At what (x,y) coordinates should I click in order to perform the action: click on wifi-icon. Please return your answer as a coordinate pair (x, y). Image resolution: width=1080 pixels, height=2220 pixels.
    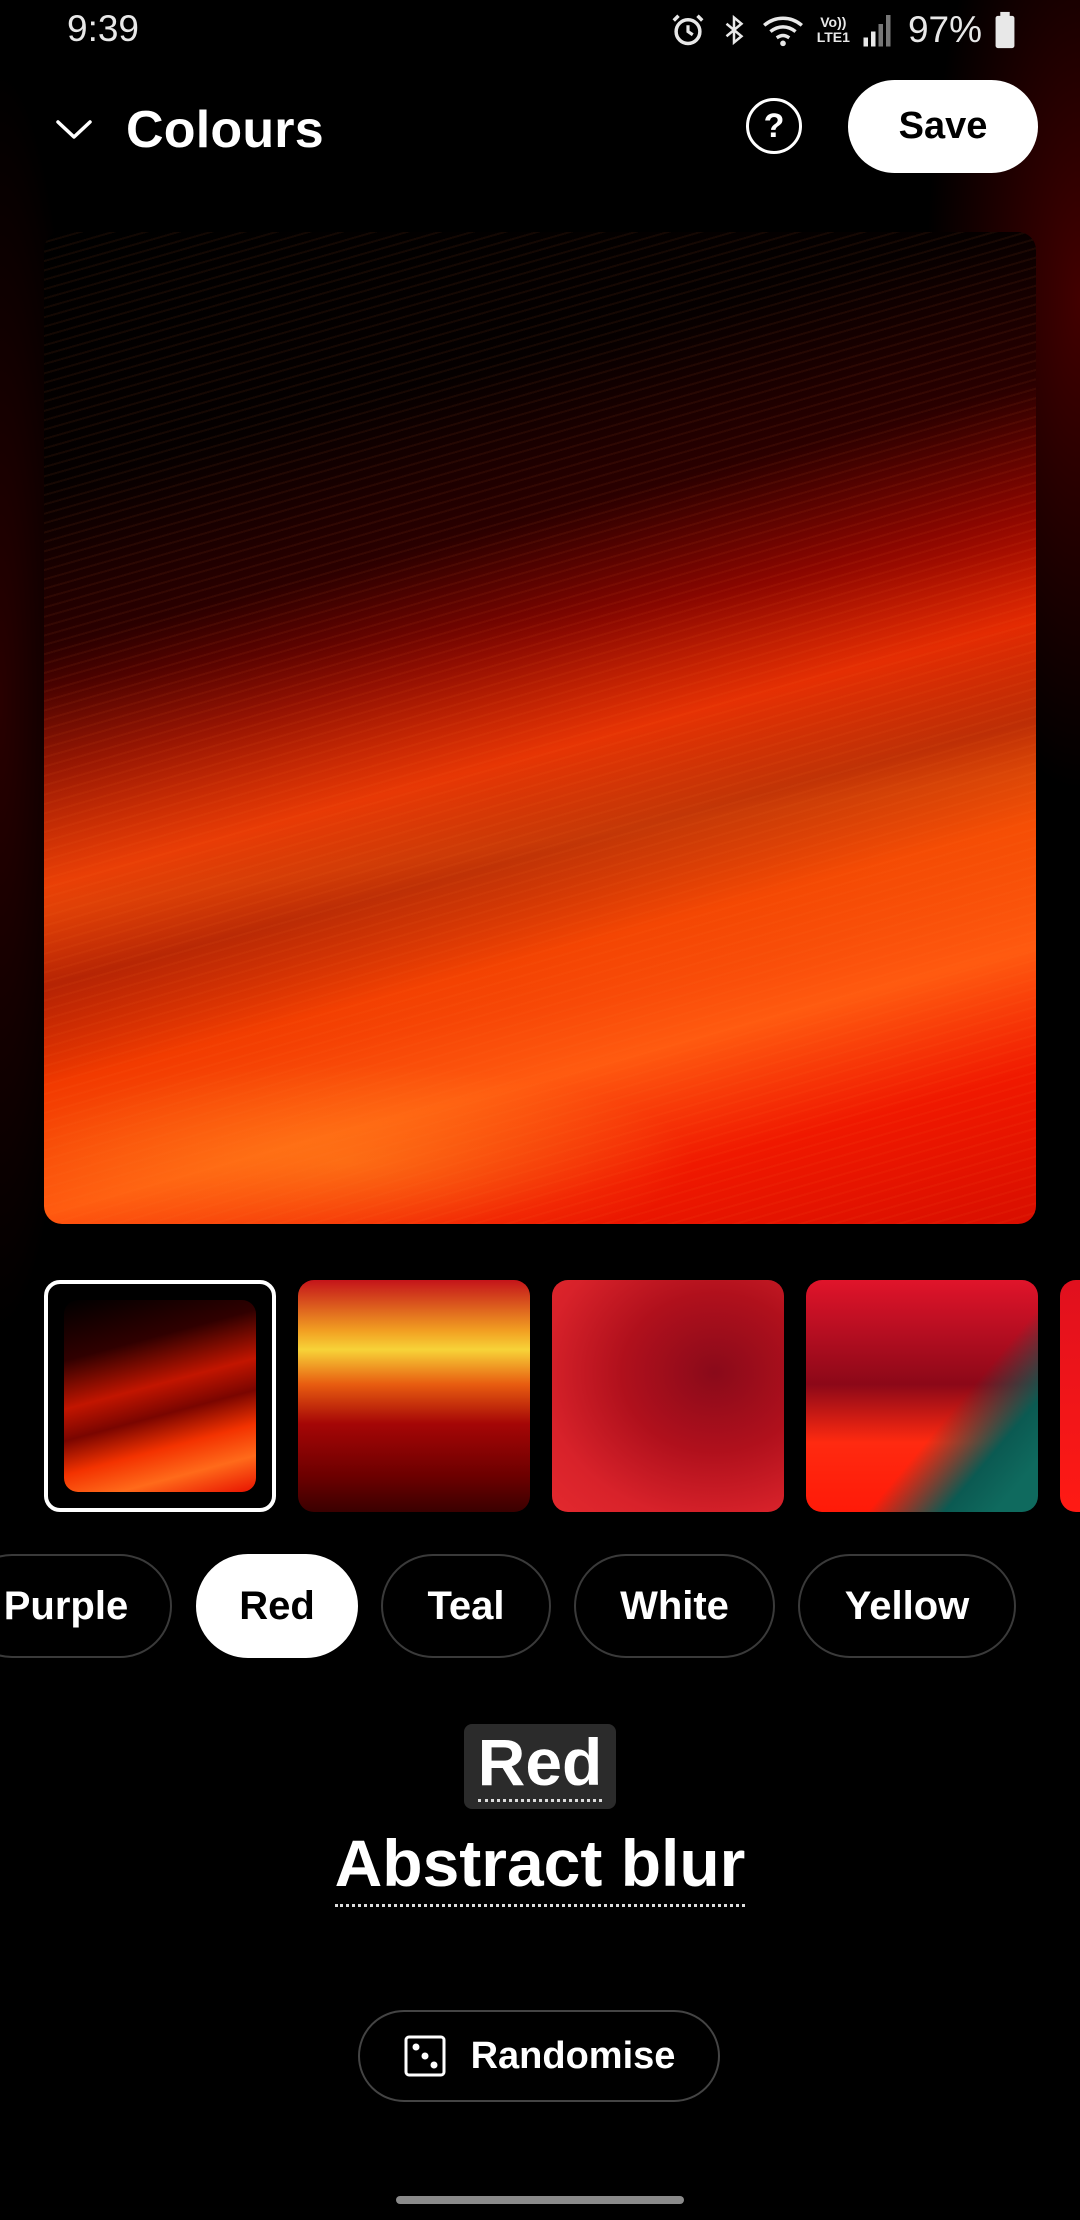
    Looking at the image, I should click on (783, 30).